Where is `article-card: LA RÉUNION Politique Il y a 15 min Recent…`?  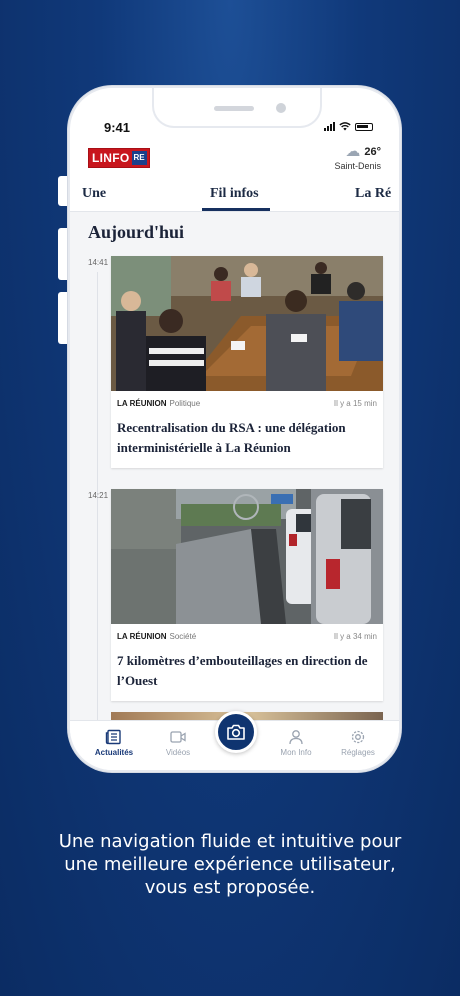 article-card: LA RÉUNION Politique Il y a 15 min Recent… is located at coordinates (247, 362).